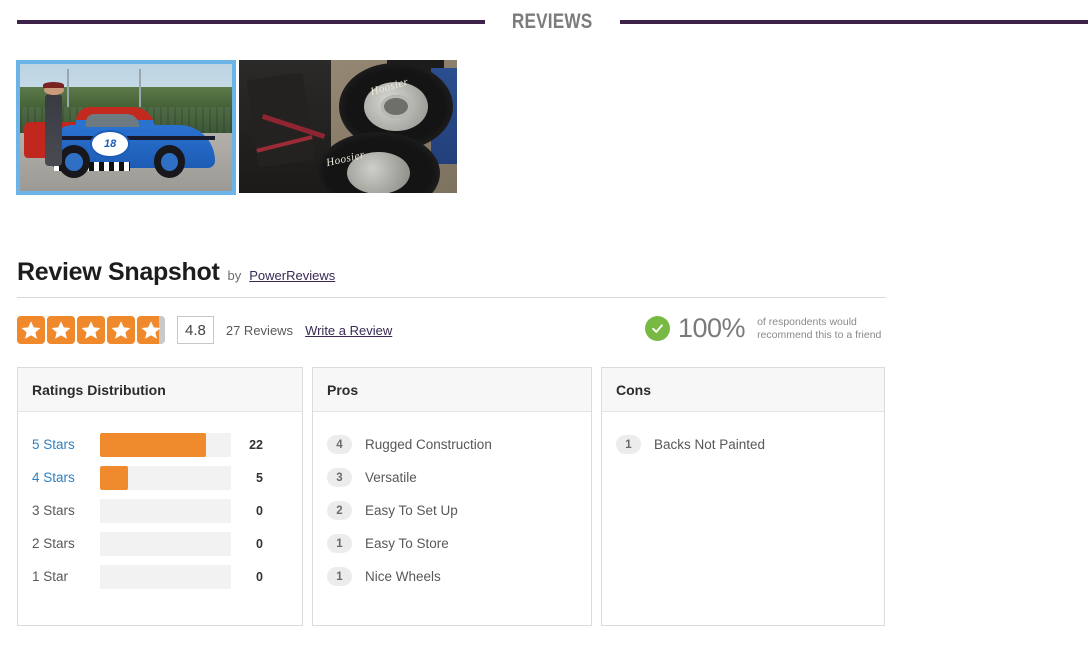 Image resolution: width=1088 pixels, height=646 pixels. Describe the element at coordinates (657, 328) in the screenshot. I see `check-circle-icon` at that location.